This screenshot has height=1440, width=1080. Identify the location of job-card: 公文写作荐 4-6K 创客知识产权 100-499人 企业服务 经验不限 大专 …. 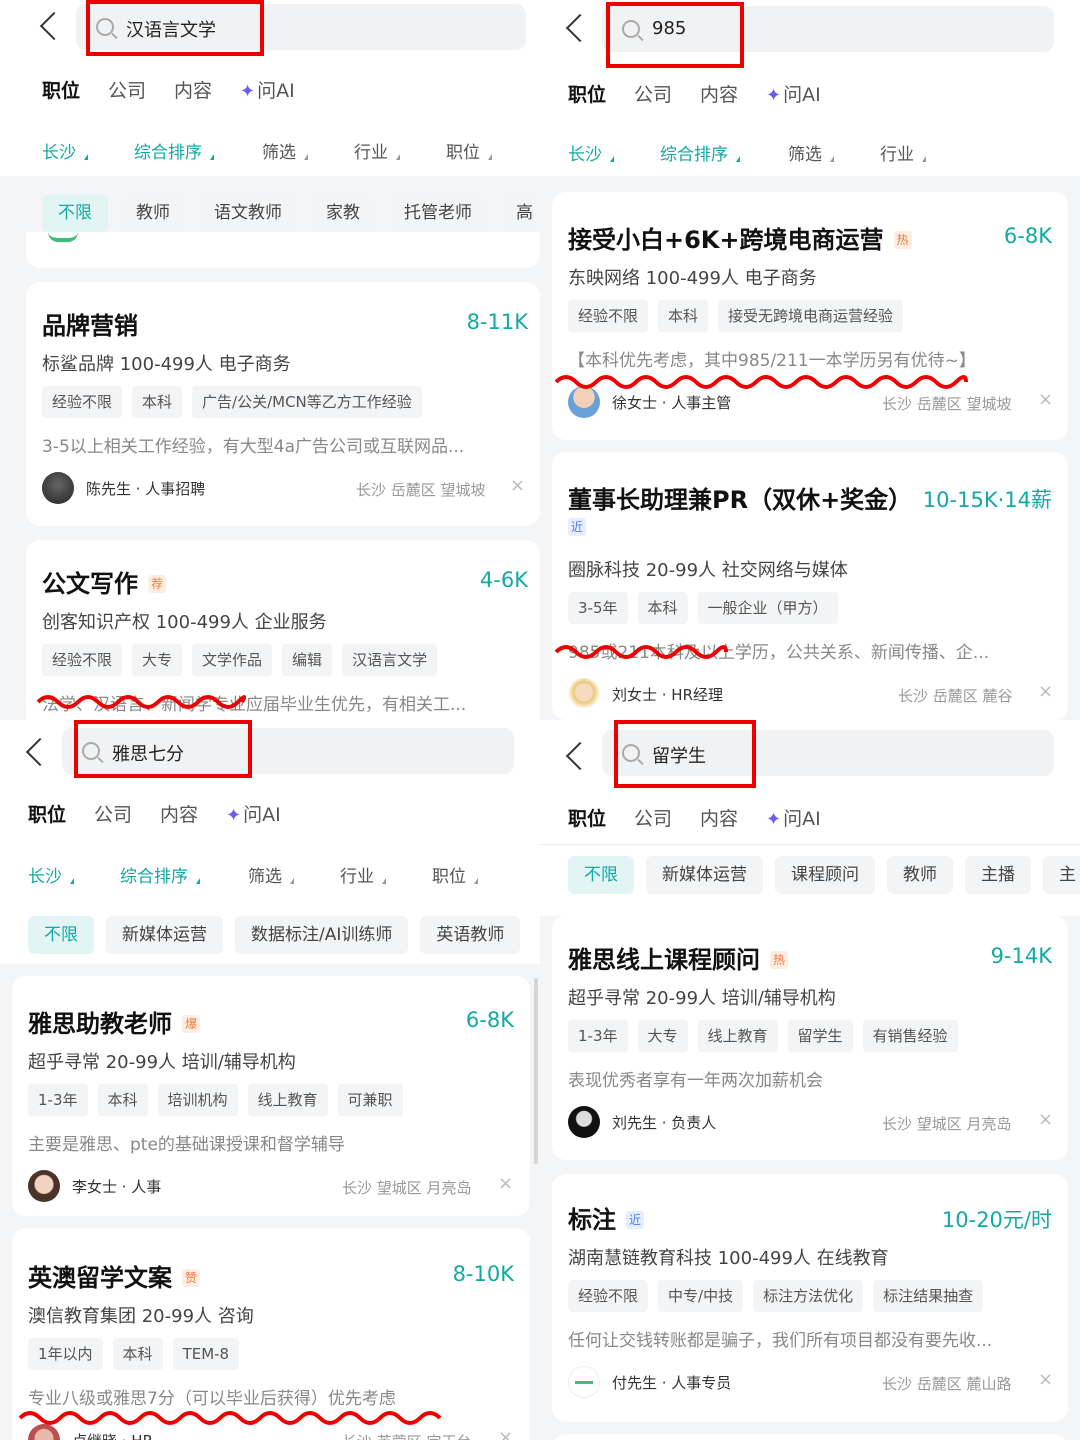
(283, 630).